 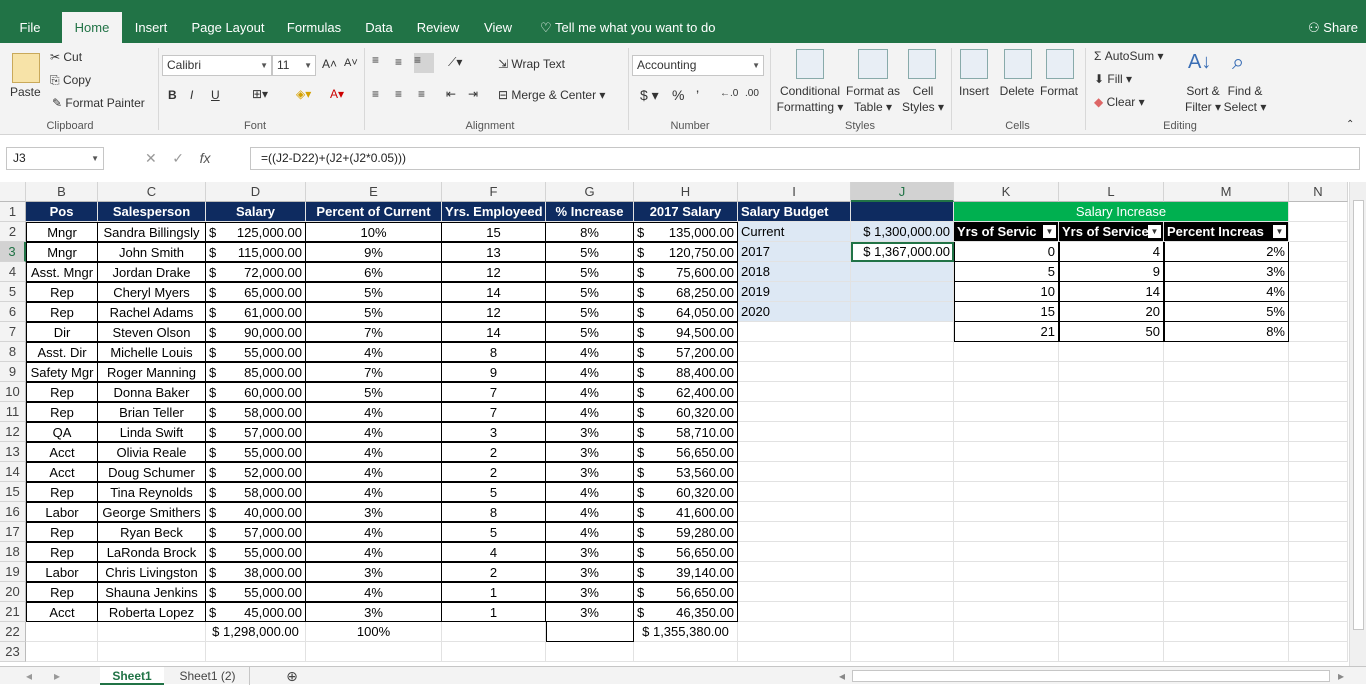 I want to click on sort-filter-icon: A↓, so click(x=1199, y=62).